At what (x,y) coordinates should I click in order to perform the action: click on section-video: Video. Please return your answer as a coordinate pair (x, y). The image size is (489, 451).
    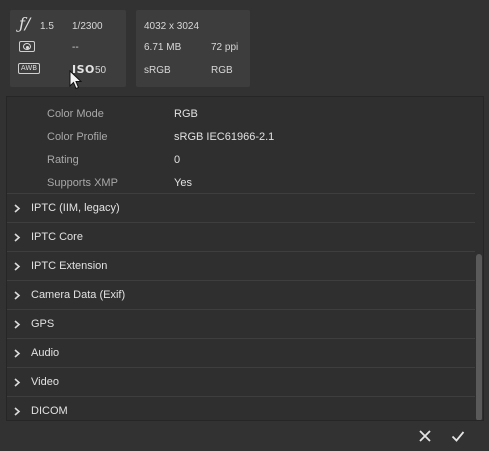
    Looking at the image, I should click on (241, 381).